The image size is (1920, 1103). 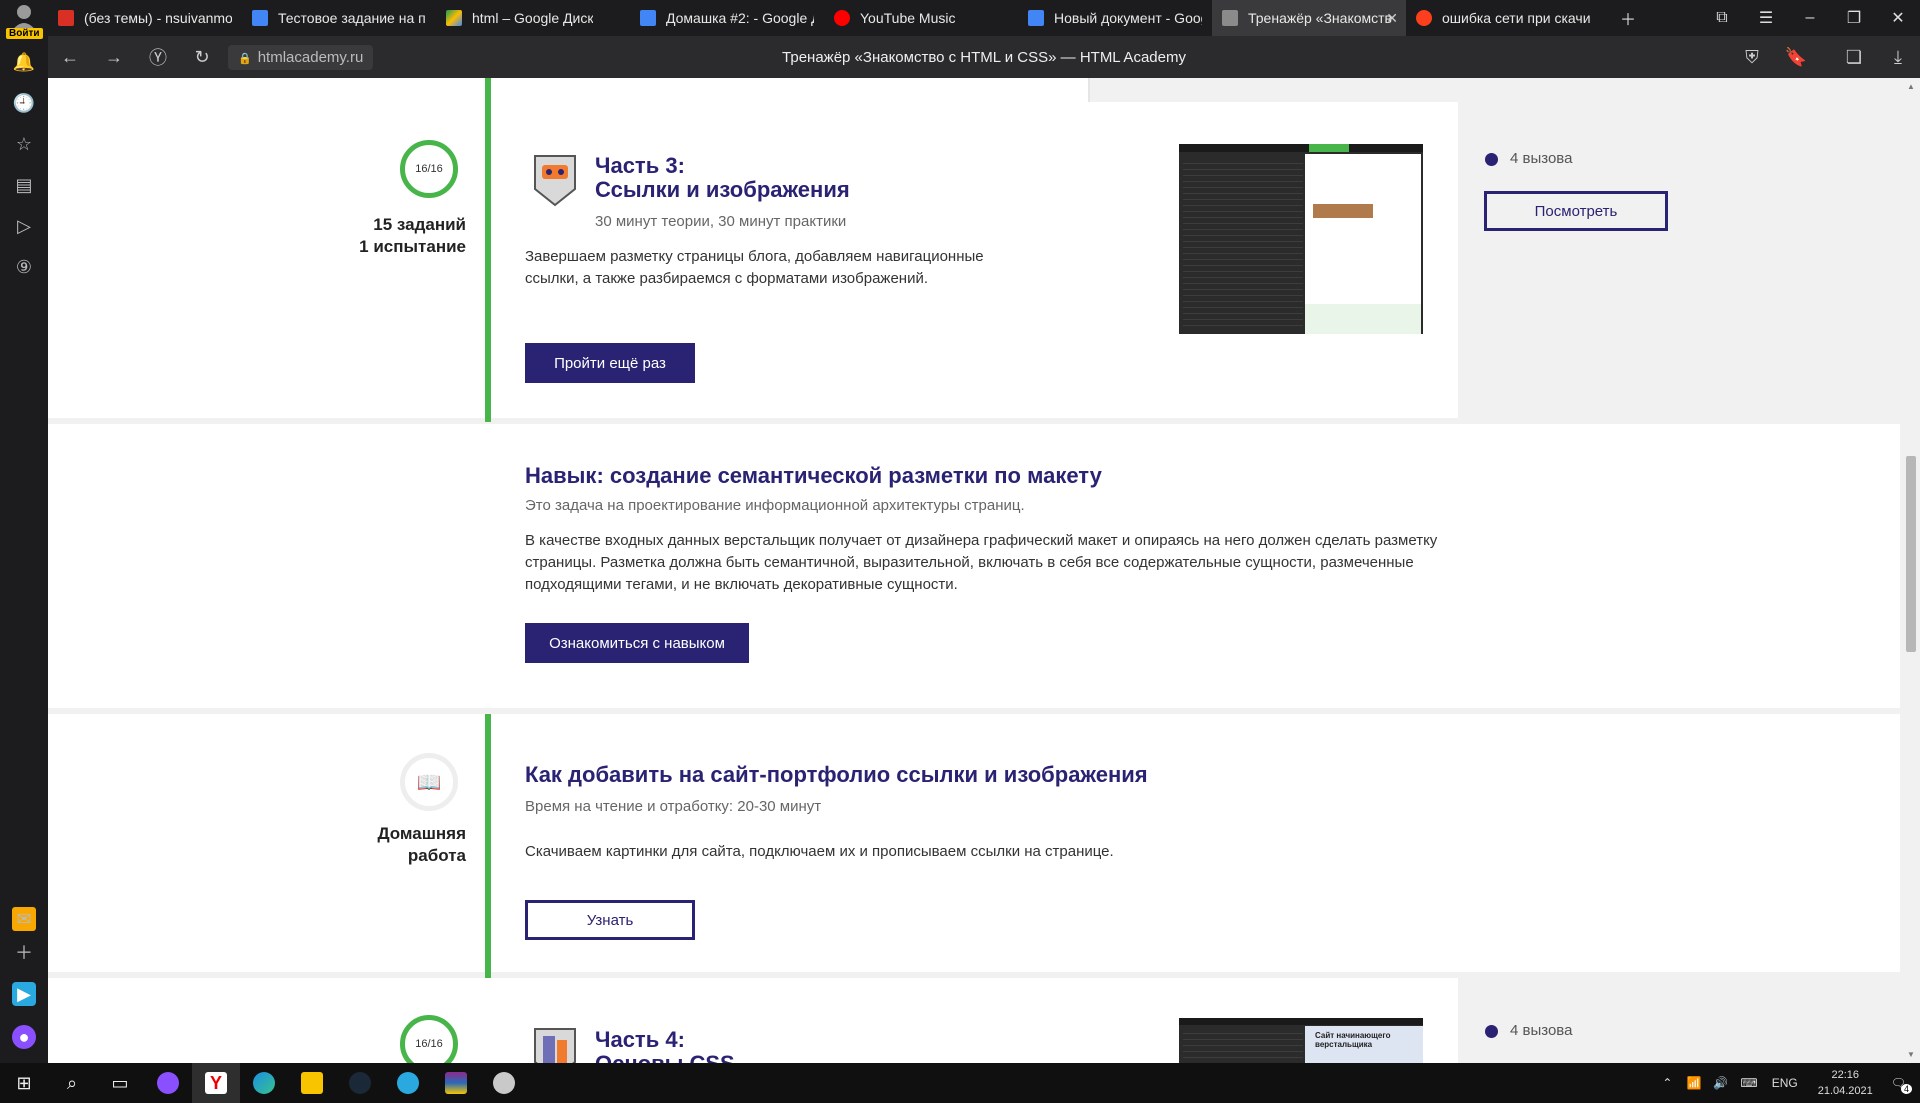 I want to click on part3-title-line1: Часть 3:, so click(x=640, y=165).